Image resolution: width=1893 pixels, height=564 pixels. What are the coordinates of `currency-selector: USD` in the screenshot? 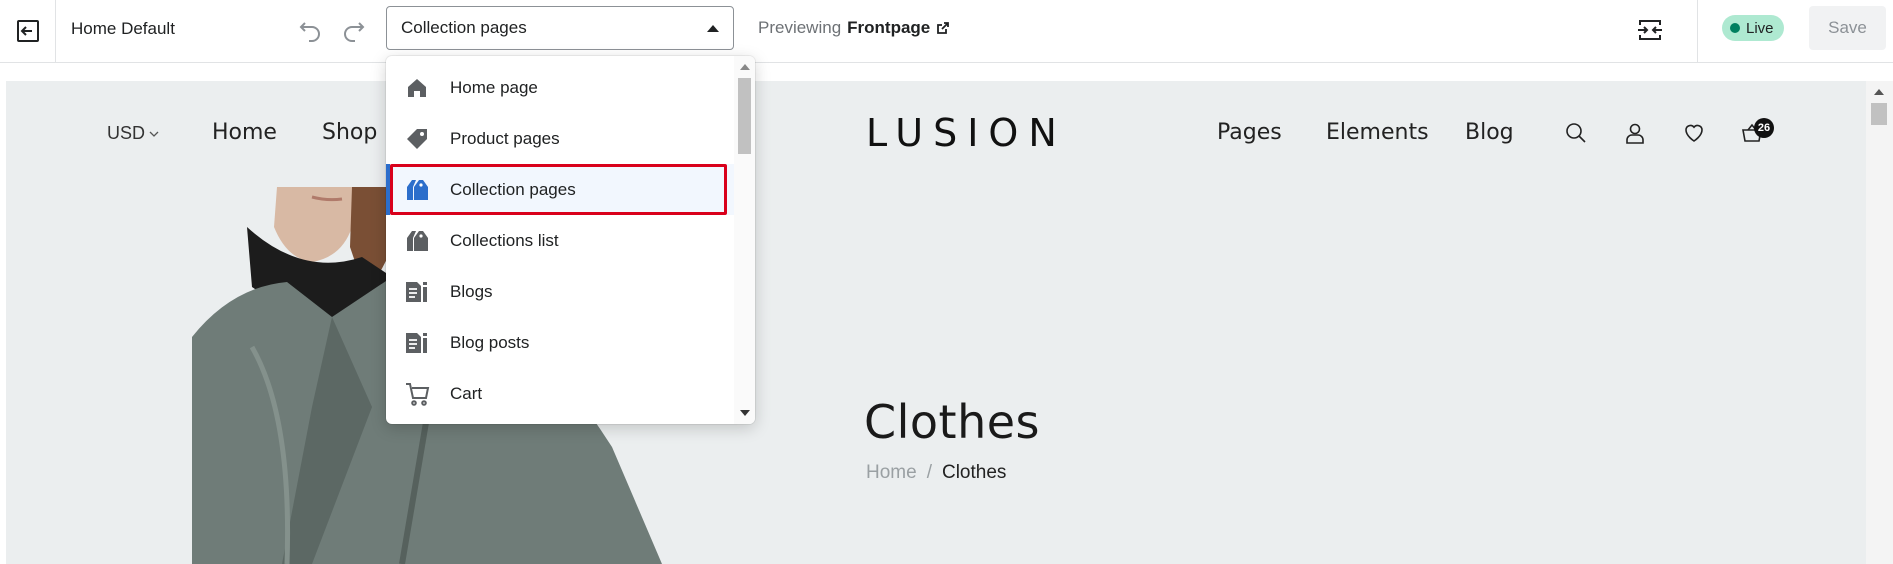 It's located at (133, 133).